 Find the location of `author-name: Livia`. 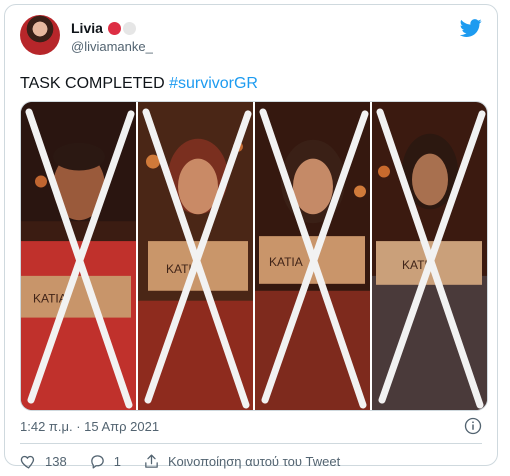

author-name: Livia is located at coordinates (87, 28).